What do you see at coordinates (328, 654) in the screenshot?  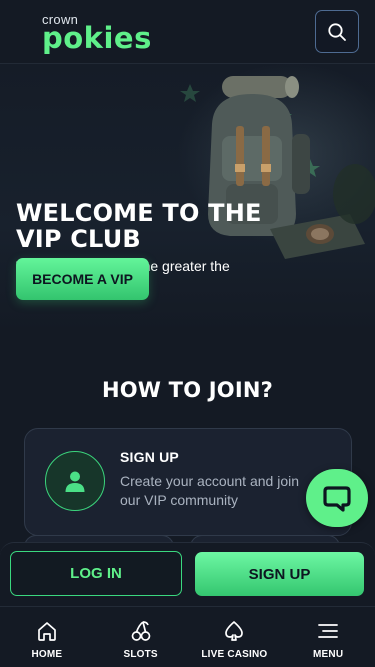 I see `nav-label-menu: MENU` at bounding box center [328, 654].